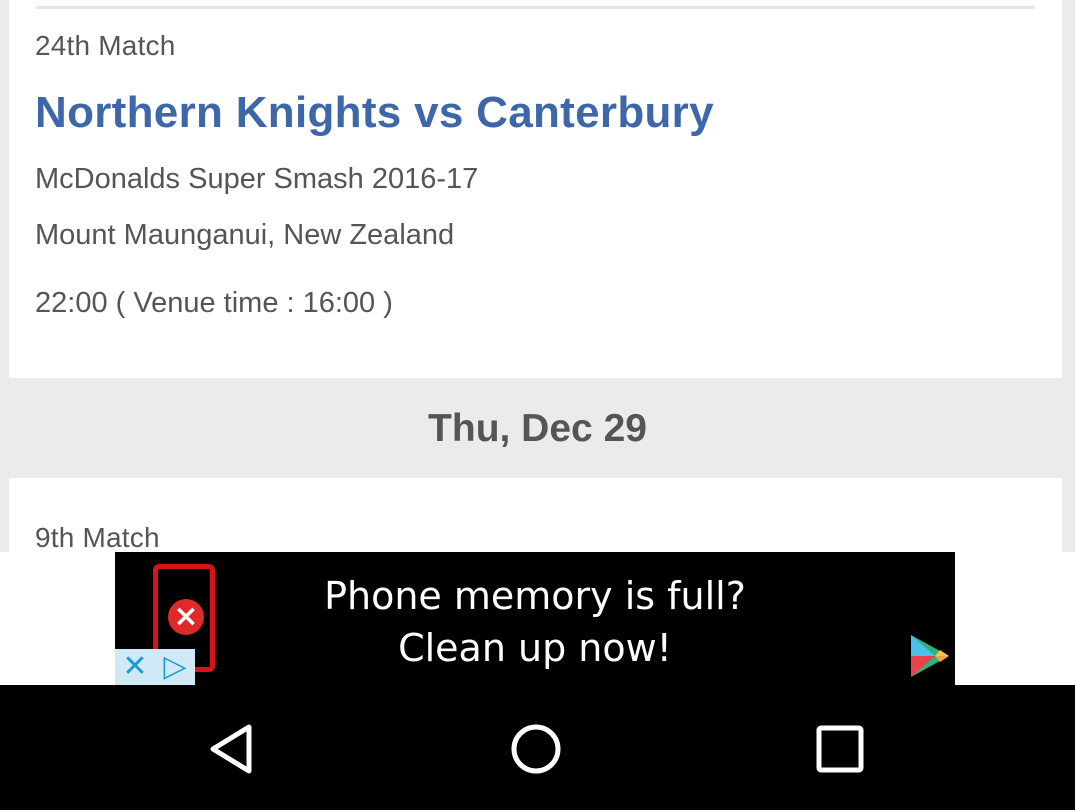 The image size is (1075, 810). What do you see at coordinates (257, 179) in the screenshot?
I see `series-name: McDonalds Super Smash 2016-17` at bounding box center [257, 179].